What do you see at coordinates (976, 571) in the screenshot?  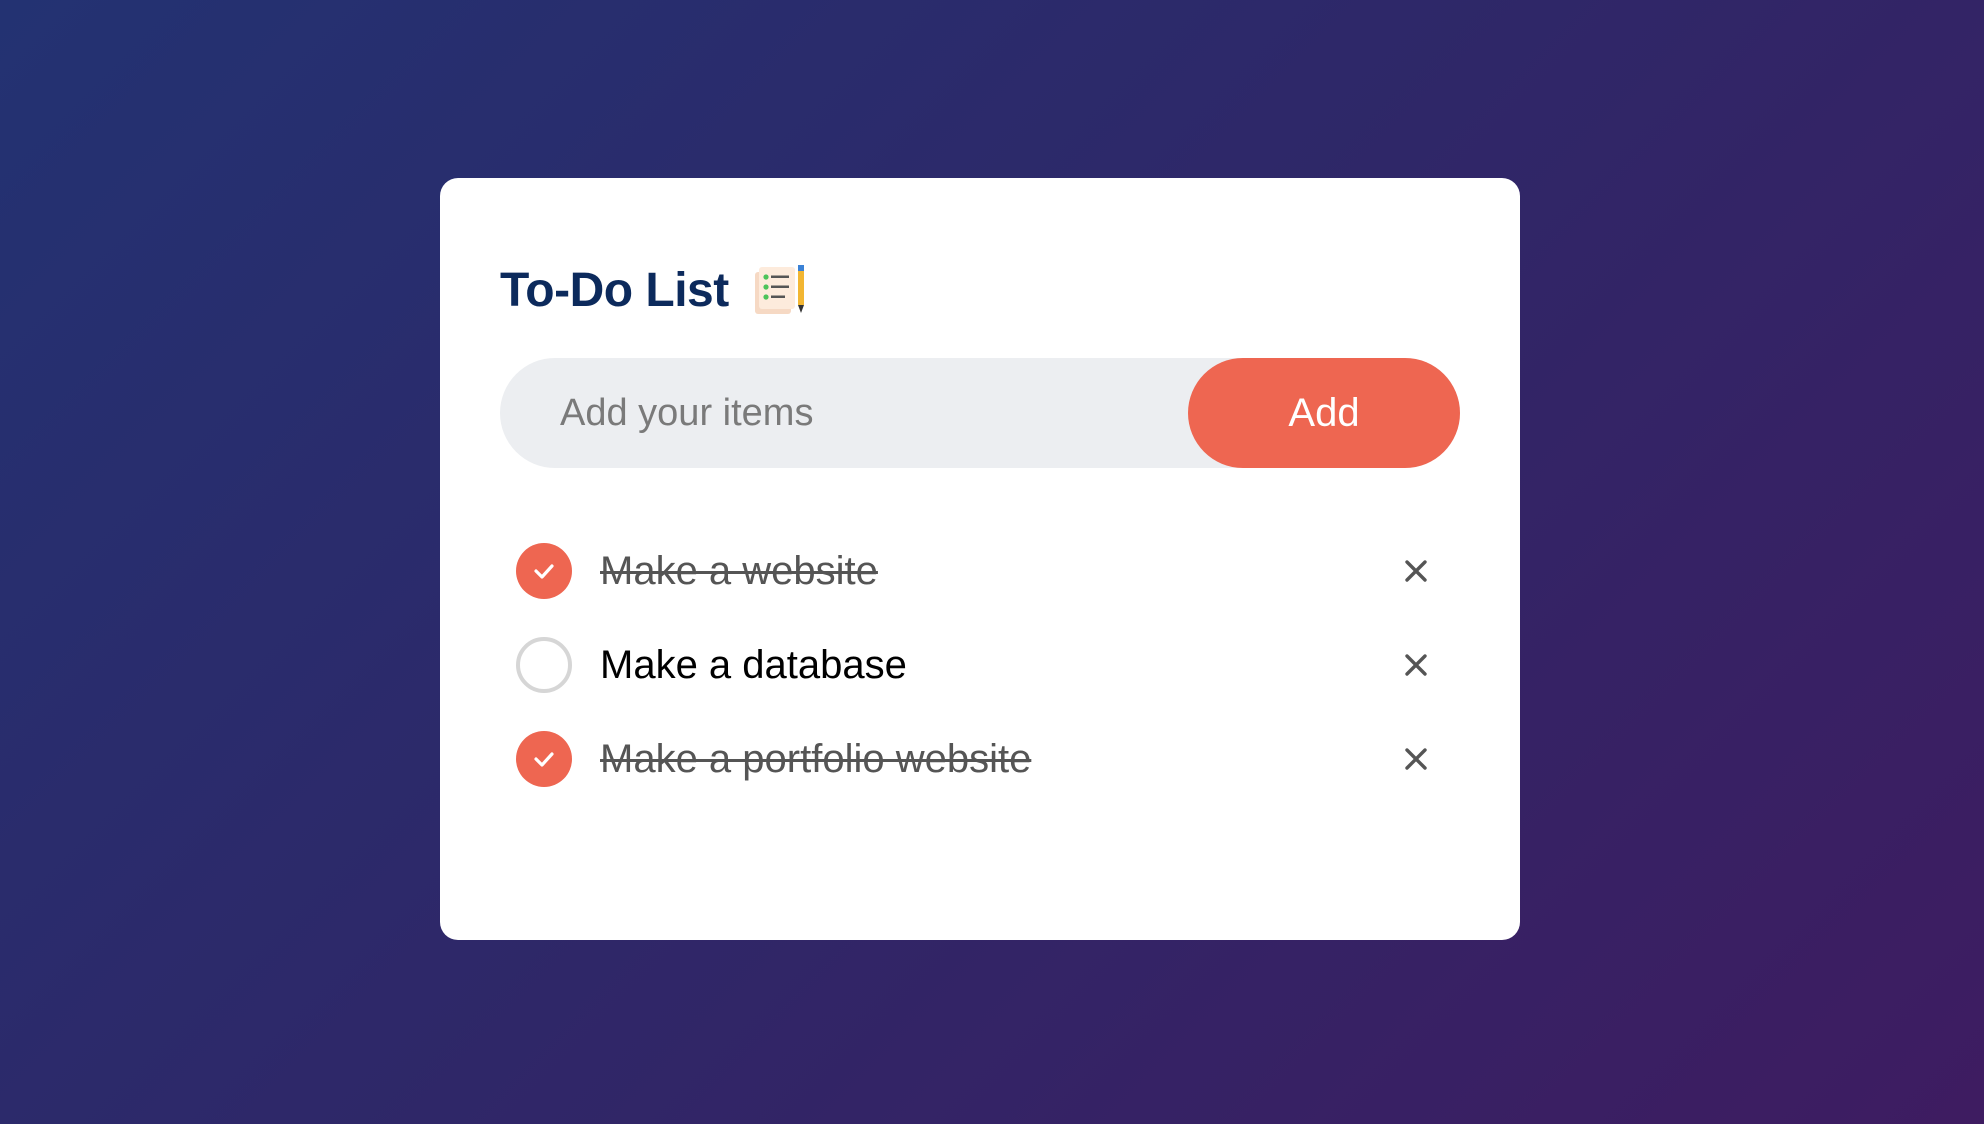 I see `todo-item: Make a website` at bounding box center [976, 571].